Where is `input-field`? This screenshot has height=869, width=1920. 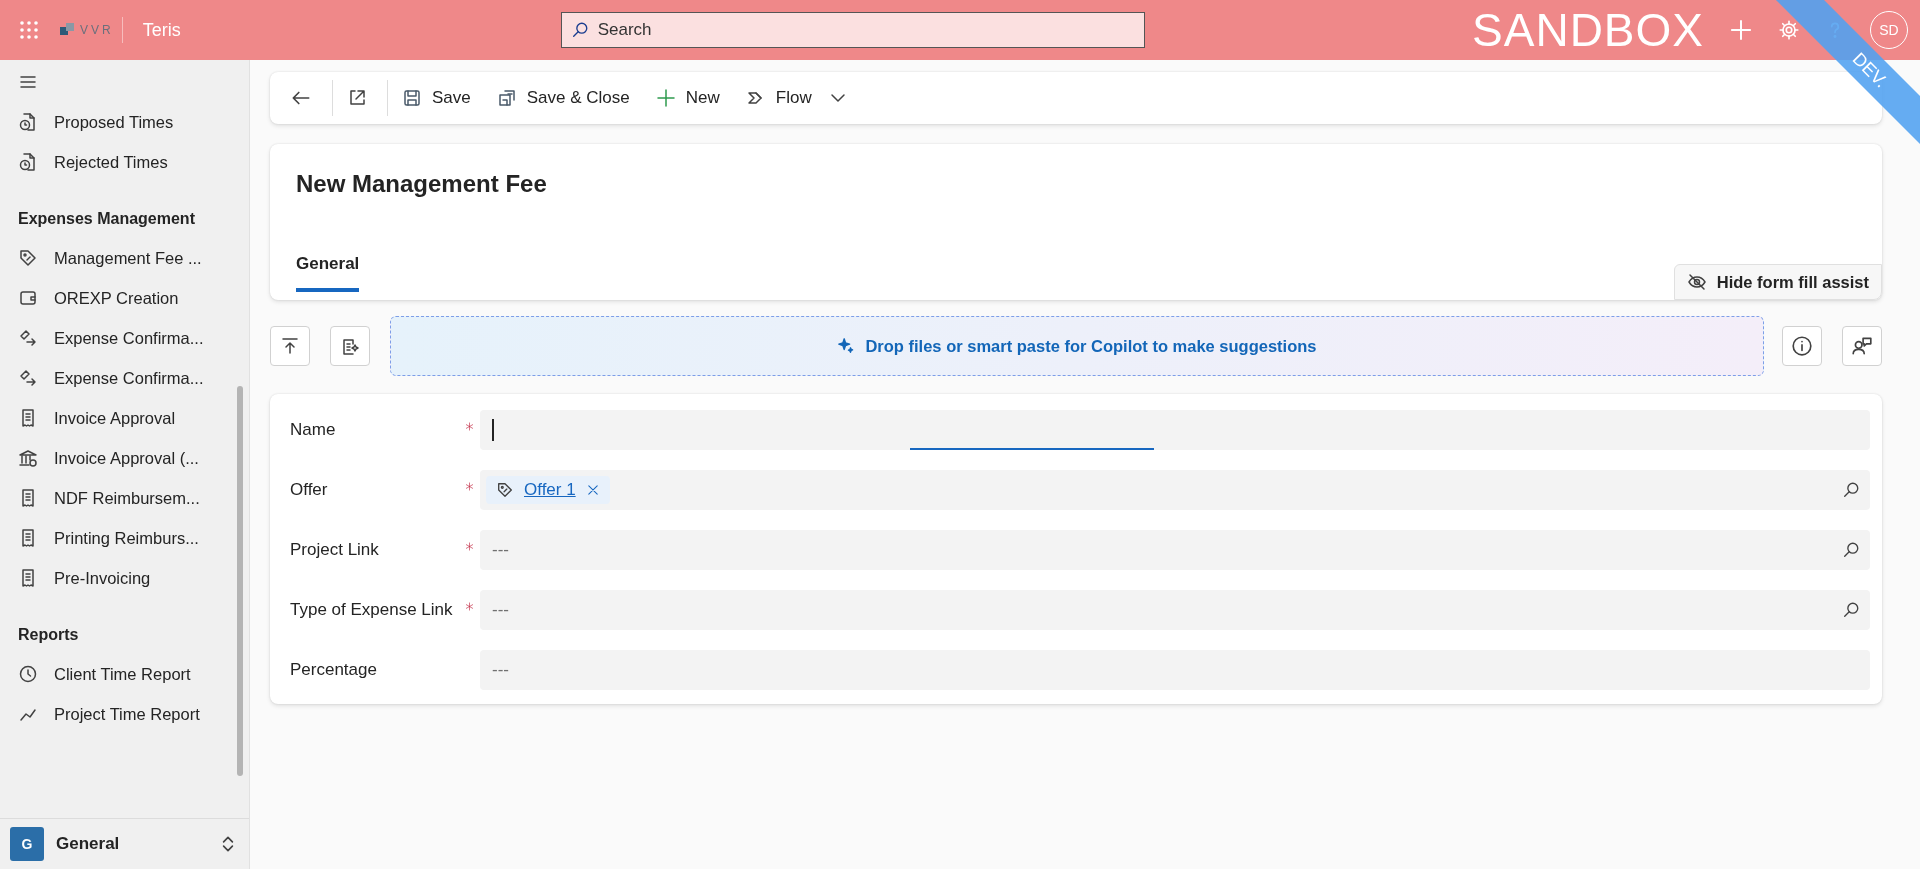
input-field is located at coordinates (1175, 430).